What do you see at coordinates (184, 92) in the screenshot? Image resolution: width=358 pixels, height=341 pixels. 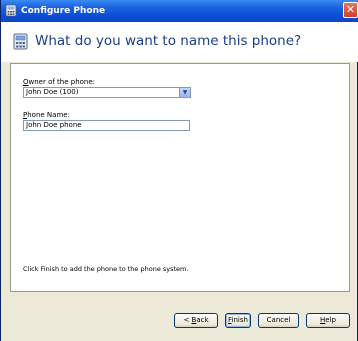 I see `chevron-down-icon: ▼` at bounding box center [184, 92].